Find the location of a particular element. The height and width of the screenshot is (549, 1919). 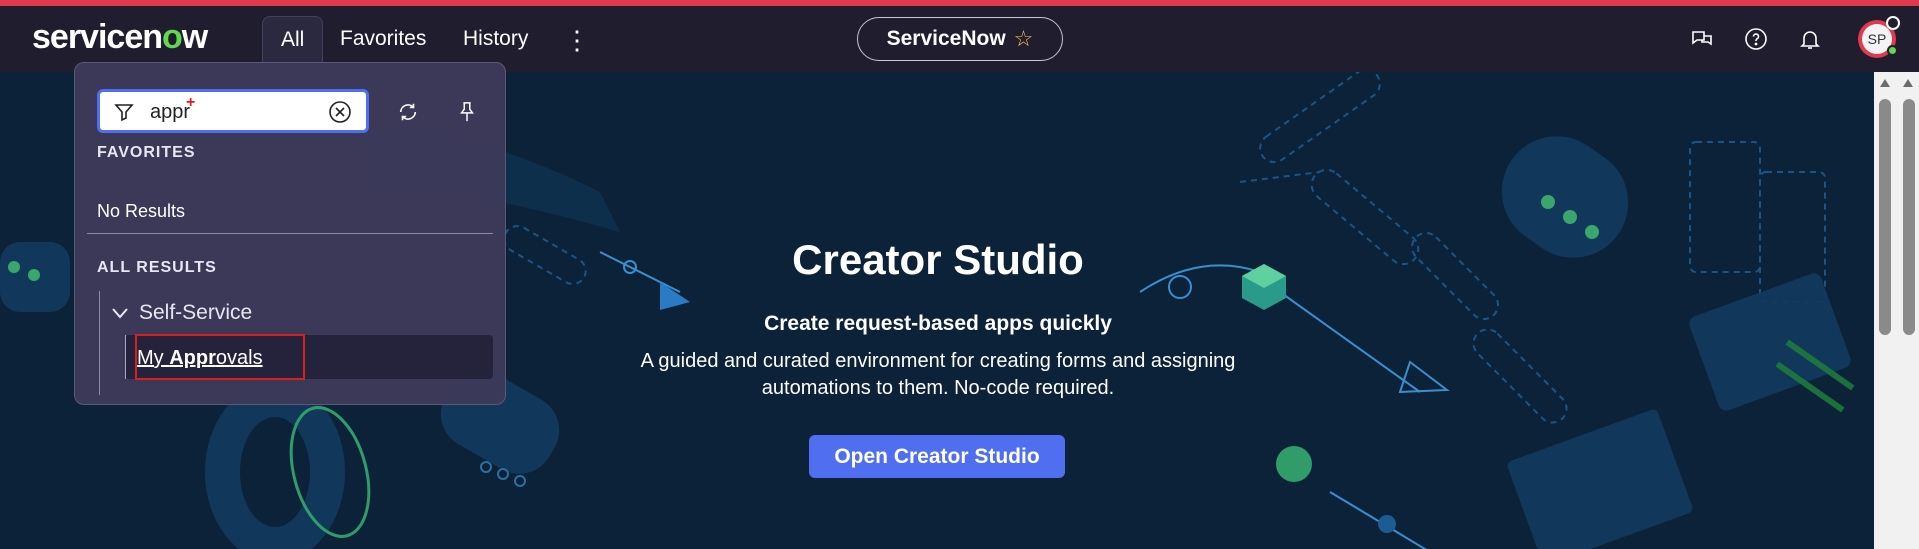

tab-all: All is located at coordinates (293, 39).